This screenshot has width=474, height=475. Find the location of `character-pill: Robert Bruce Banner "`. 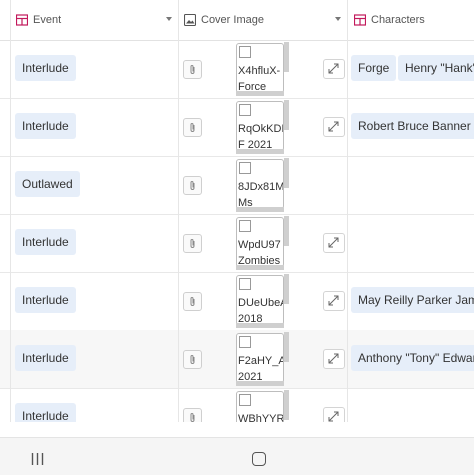

character-pill: Robert Bruce Banner " is located at coordinates (412, 126).